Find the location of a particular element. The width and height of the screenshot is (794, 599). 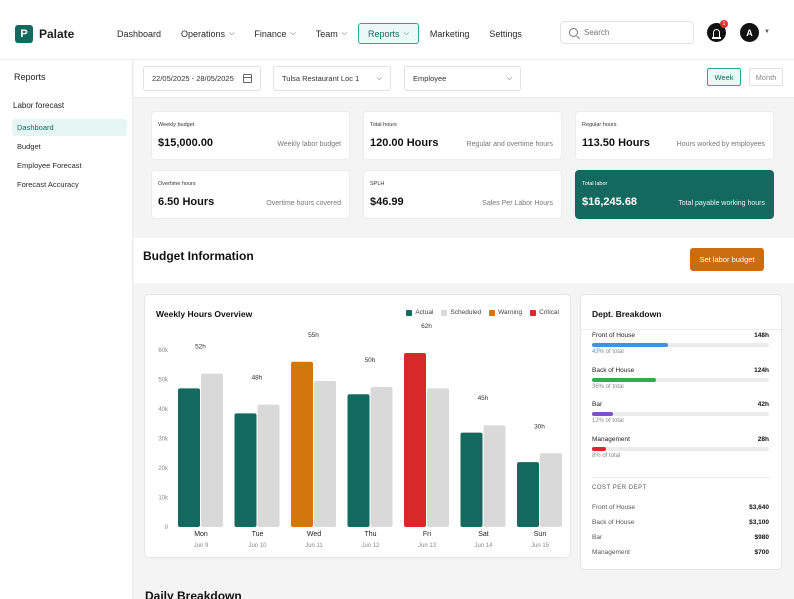

divider is located at coordinates (681, 329).